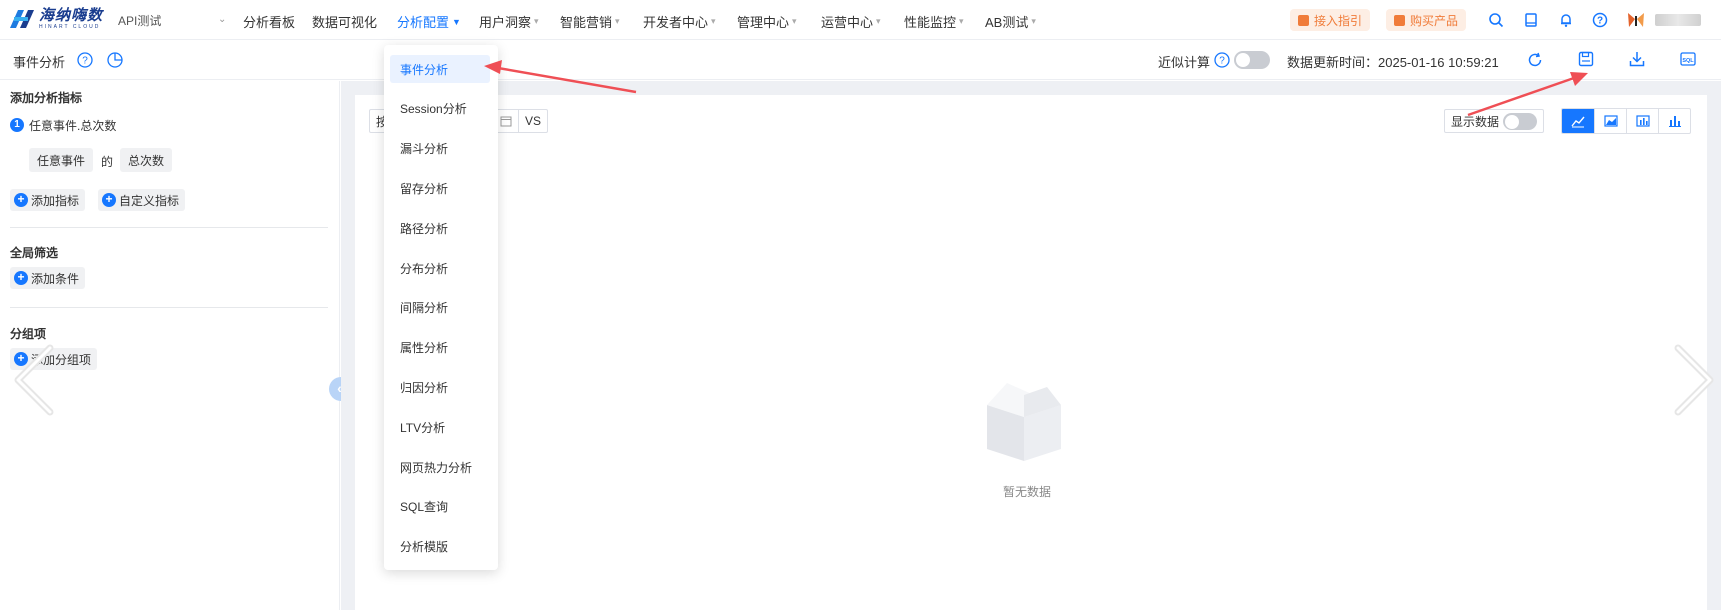 The width and height of the screenshot is (1721, 610). I want to click on event-selector: 任意事件, so click(61, 160).